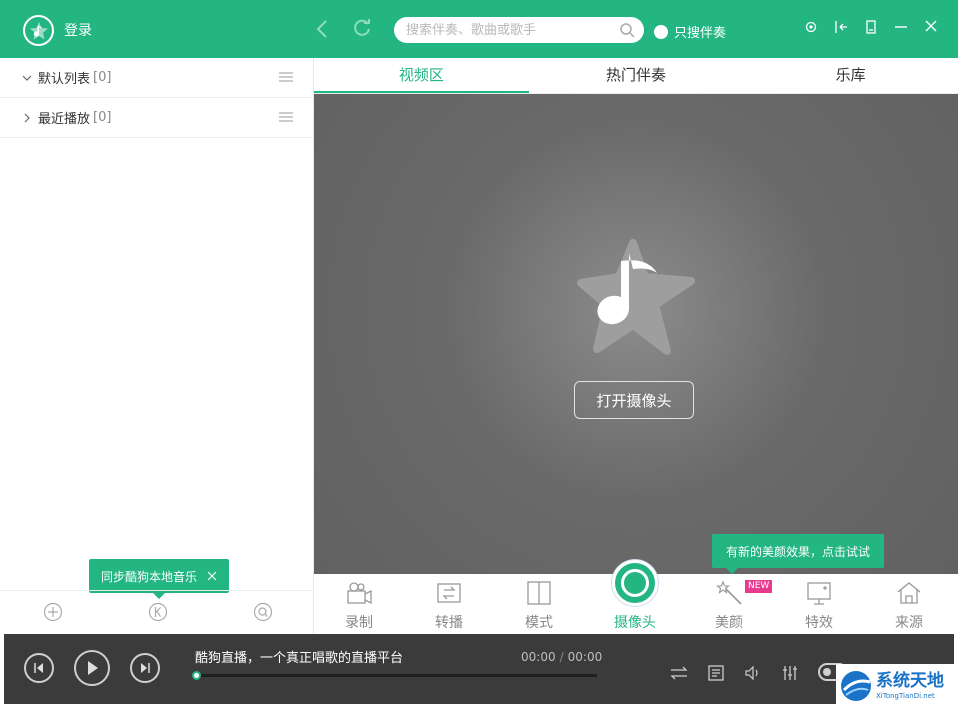 The height and width of the screenshot is (708, 958). Describe the element at coordinates (519, 30) in the screenshot. I see `search-input` at that location.